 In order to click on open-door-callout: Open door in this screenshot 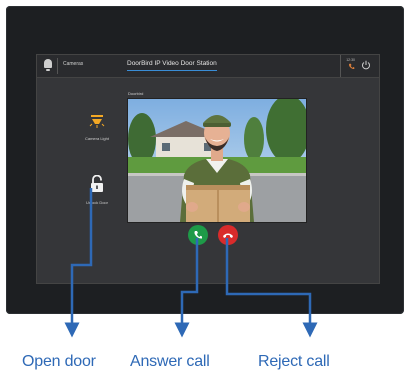, I will do `click(59, 361)`.